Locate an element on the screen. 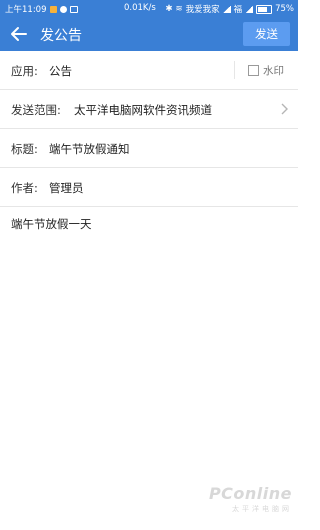 The height and width of the screenshot is (530, 320). brand-name: PConline is located at coordinates (250, 493).